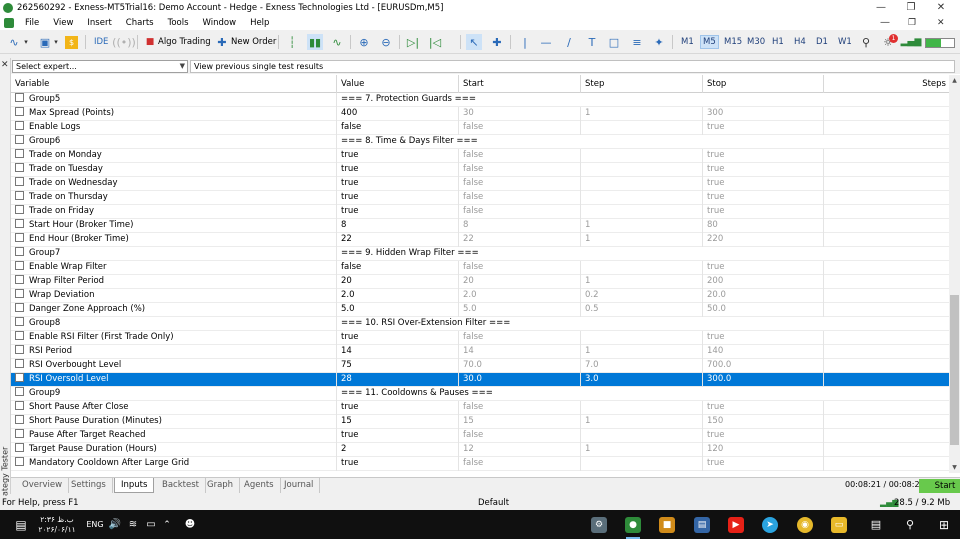  I want to click on start-cell: 5.0, so click(520, 310).